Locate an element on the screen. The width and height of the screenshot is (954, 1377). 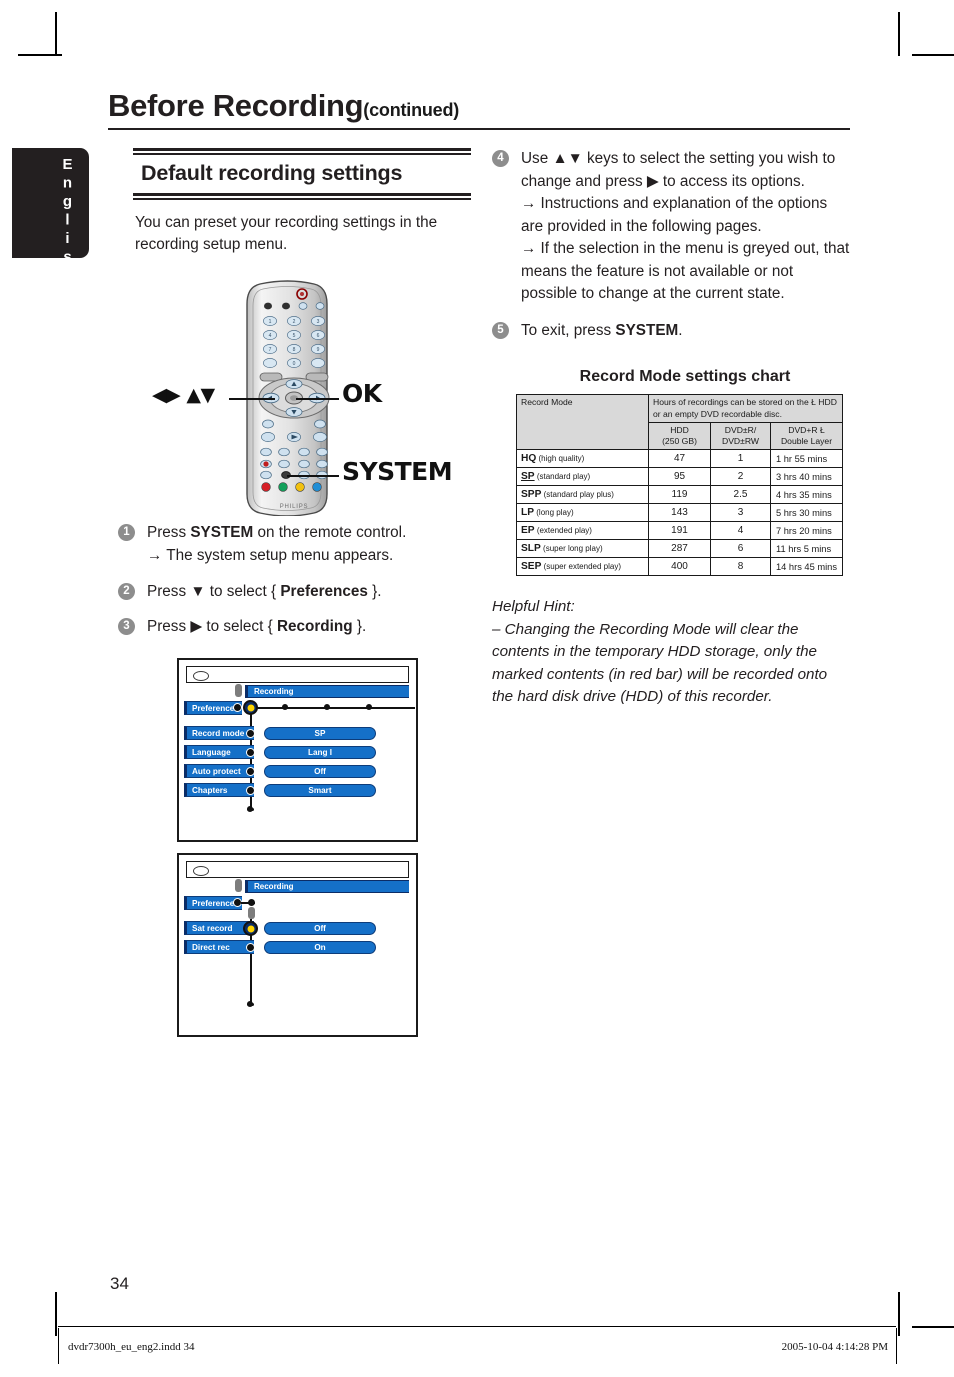
osd2-stem-node is located at coordinates (238, 885).